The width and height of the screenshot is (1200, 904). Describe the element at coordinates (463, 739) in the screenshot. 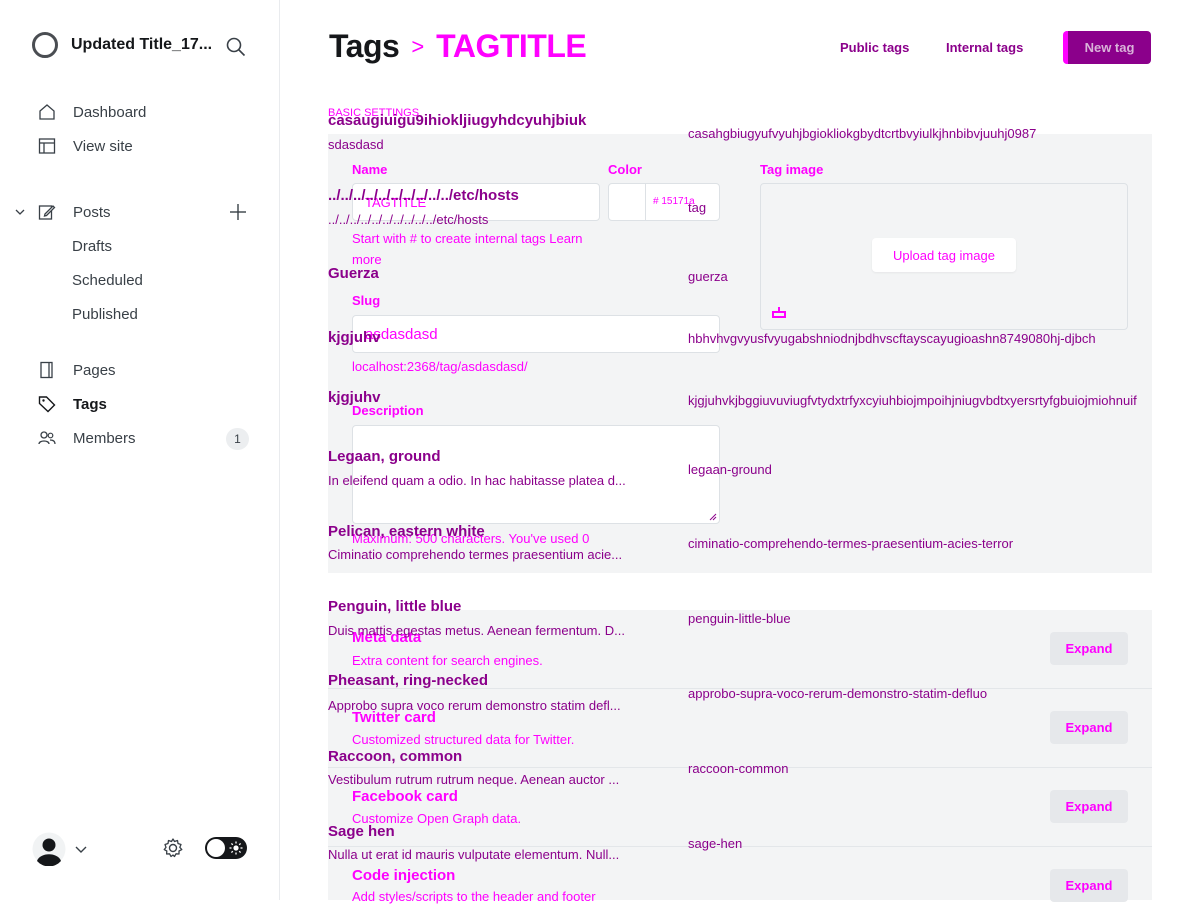

I see `twitter-card-subtitle: Customized structured data for Twitter.` at that location.